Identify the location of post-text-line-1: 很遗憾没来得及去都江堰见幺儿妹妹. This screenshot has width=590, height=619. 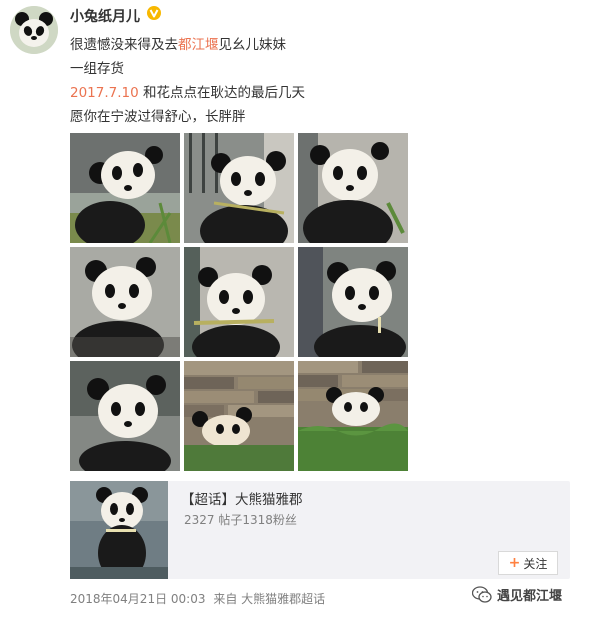
(178, 43).